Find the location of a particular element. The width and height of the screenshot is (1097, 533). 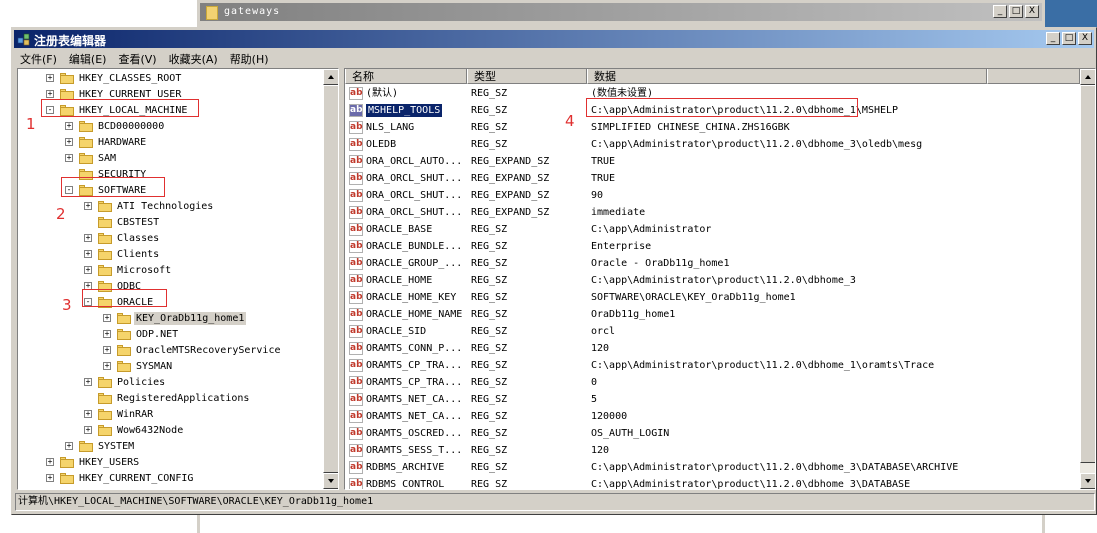

tree-node-label: HKEY_USERS is located at coordinates (109, 462).